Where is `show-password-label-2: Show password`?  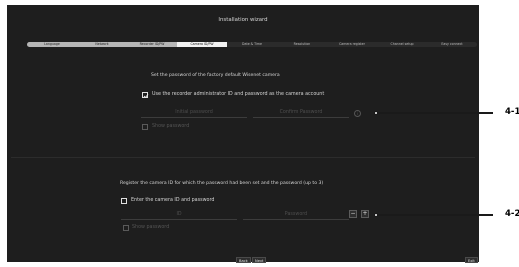
show-password-label-2: Show password is located at coordinates (151, 227).